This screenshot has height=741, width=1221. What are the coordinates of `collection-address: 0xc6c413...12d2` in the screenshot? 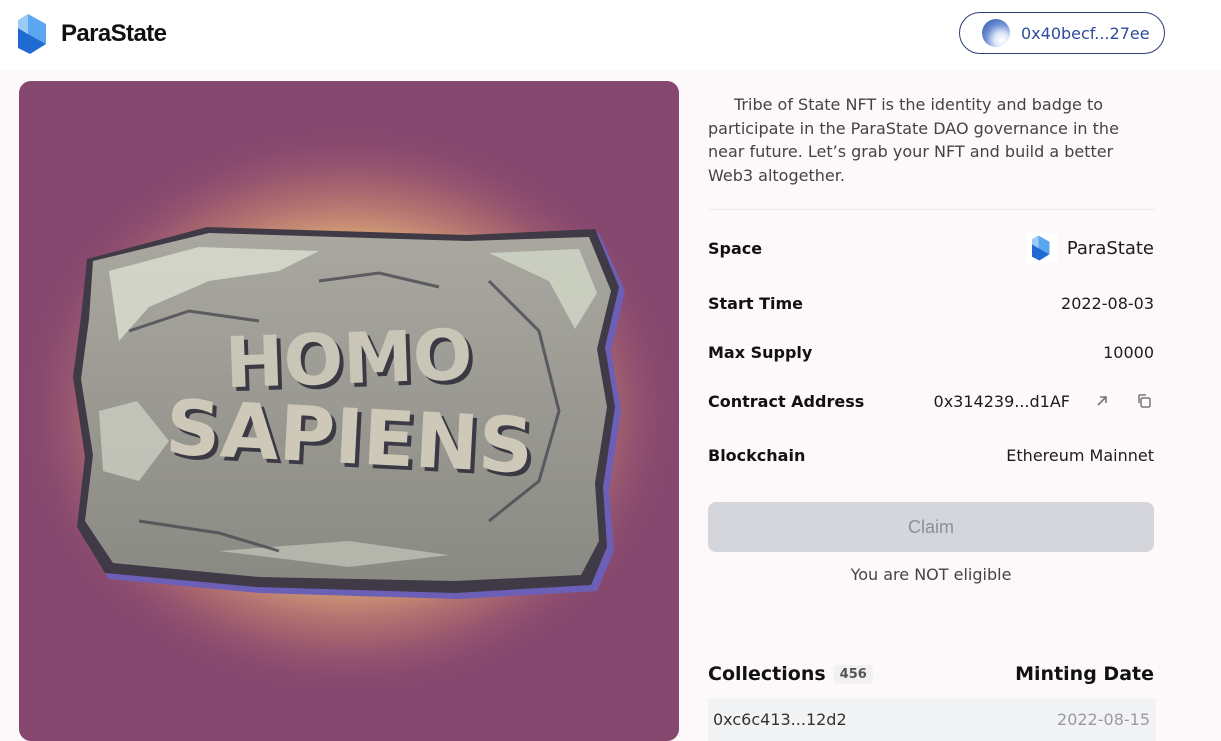 It's located at (780, 719).